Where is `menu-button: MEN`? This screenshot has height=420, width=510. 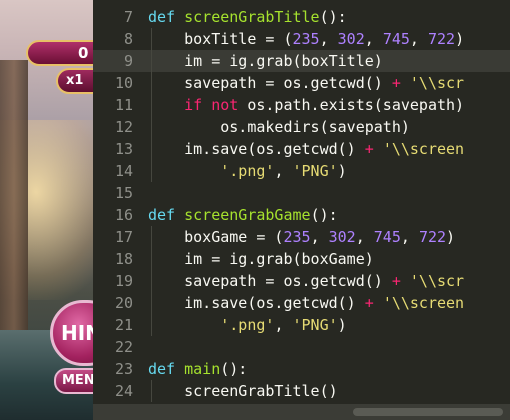
menu-button: MEN is located at coordinates (73, 381).